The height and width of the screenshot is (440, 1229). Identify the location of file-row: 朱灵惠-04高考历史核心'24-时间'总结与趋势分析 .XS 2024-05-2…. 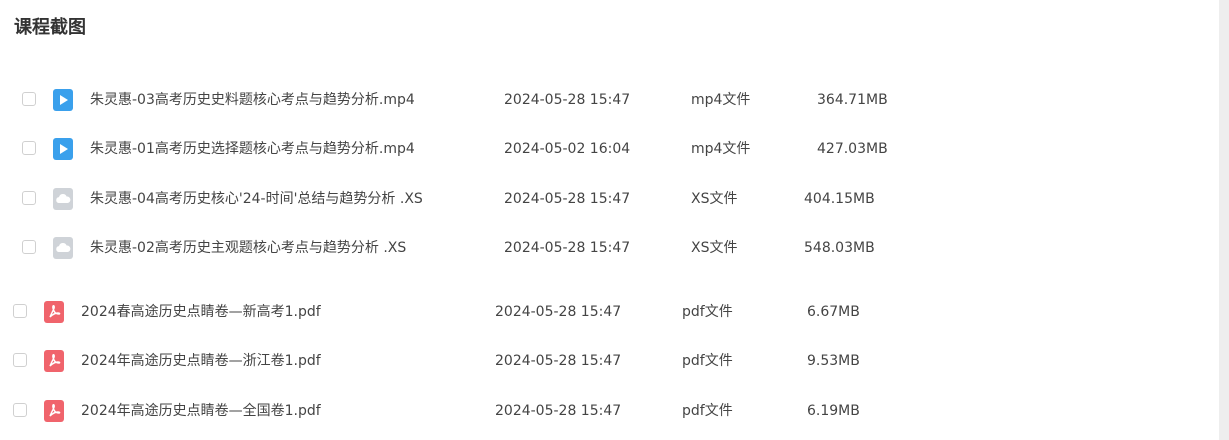
(472, 199).